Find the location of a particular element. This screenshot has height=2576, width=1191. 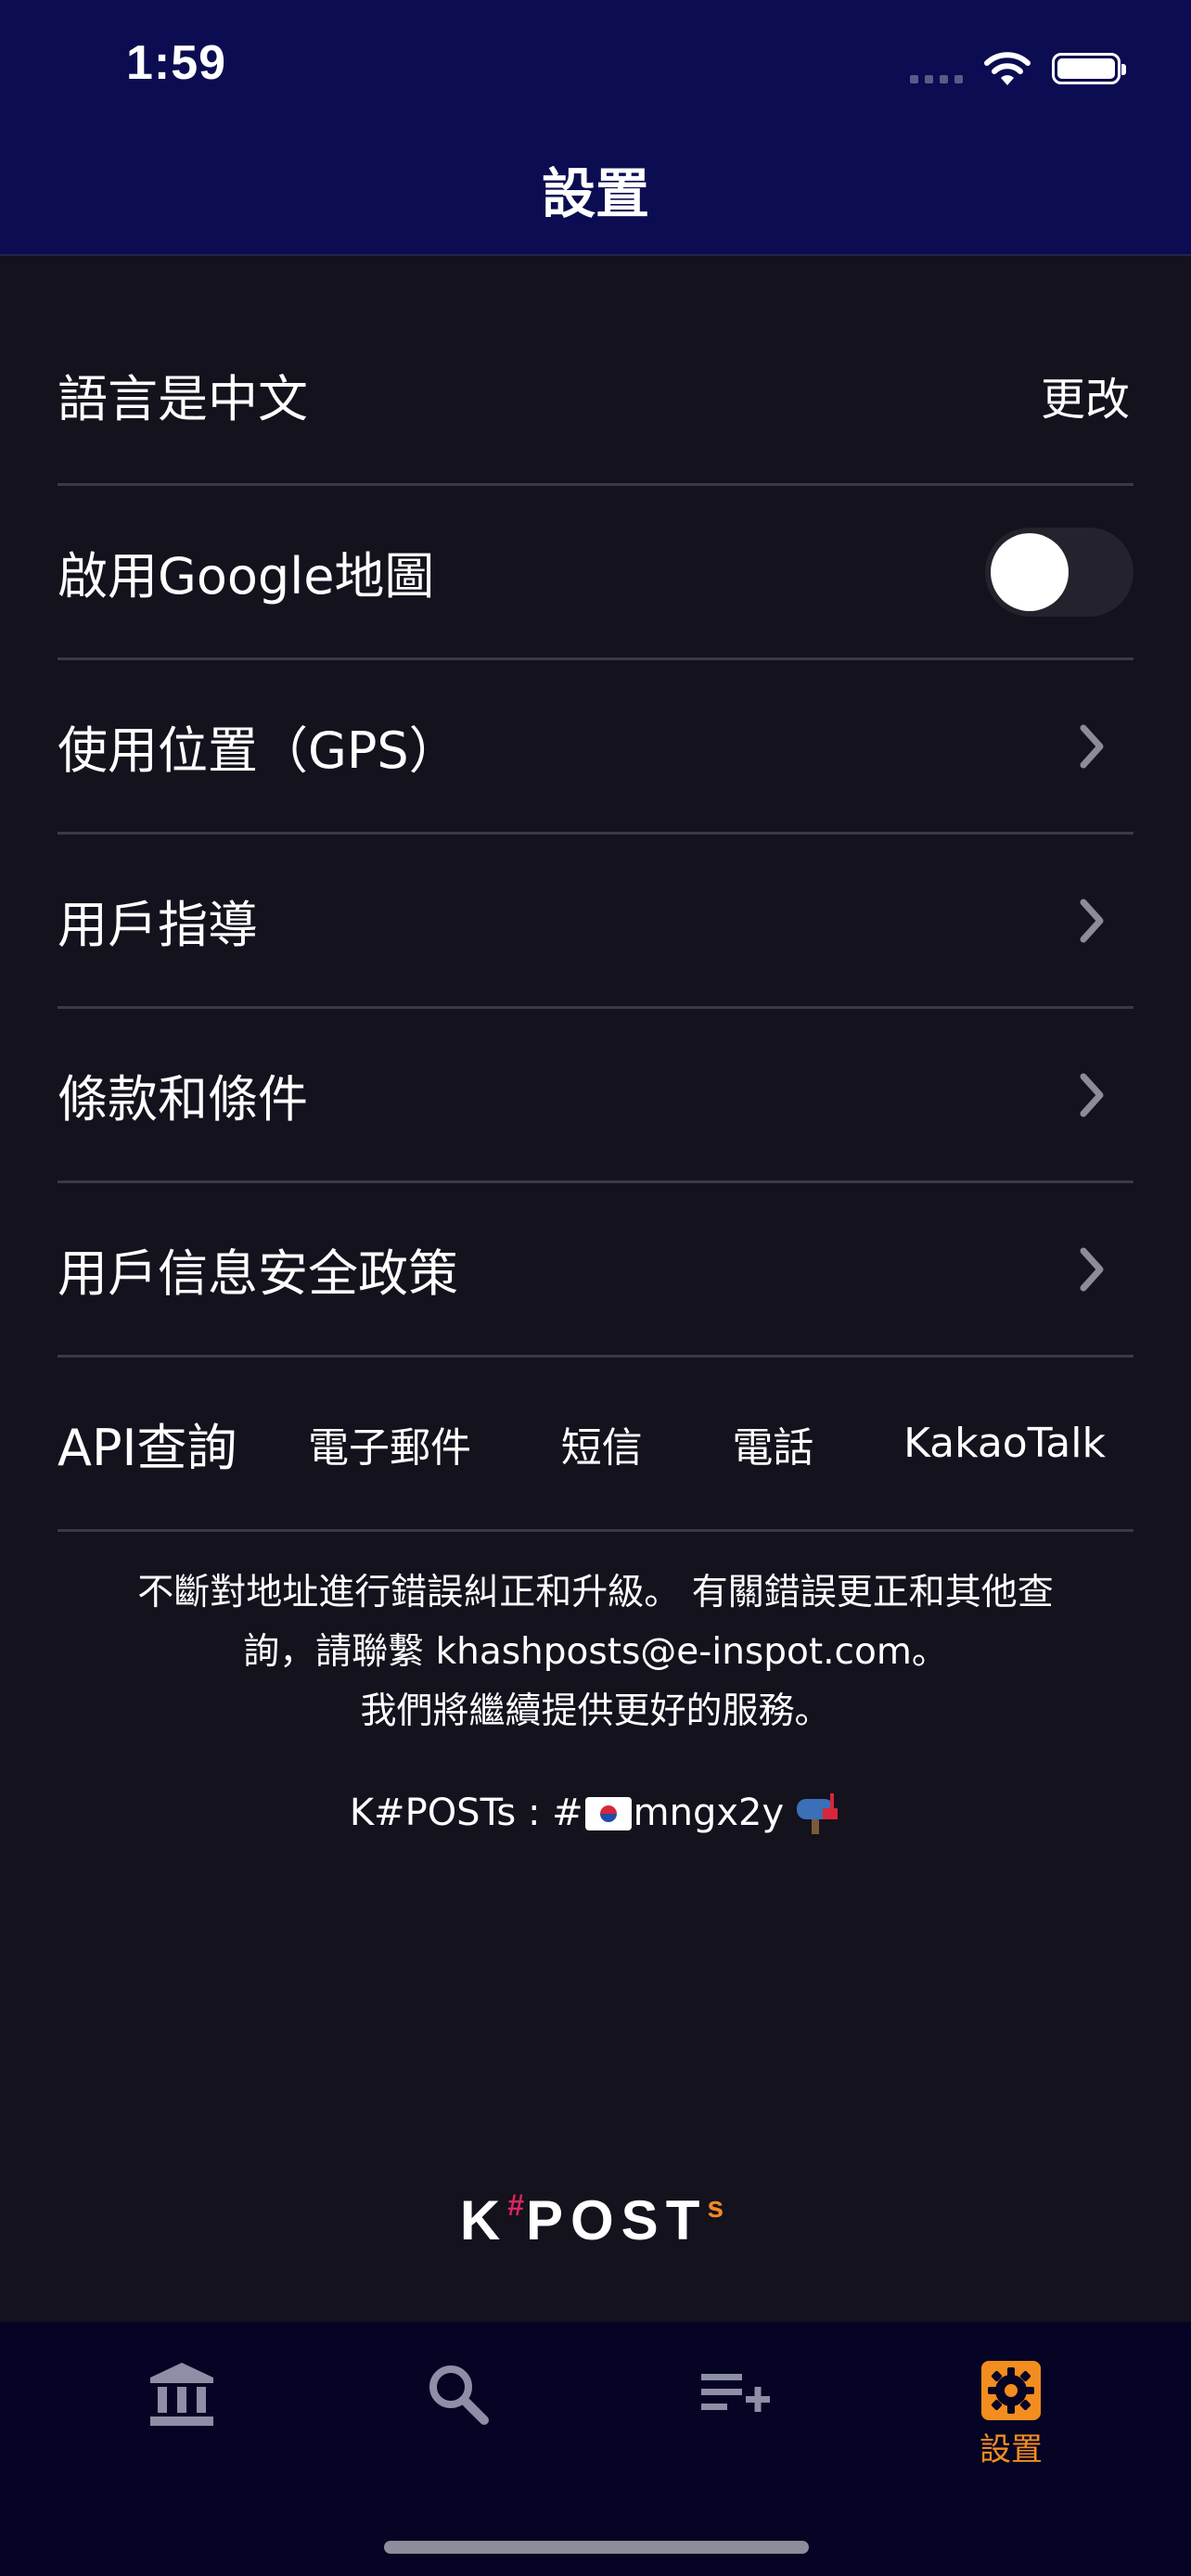

navigation-bar: 設置 is located at coordinates (595, 193).